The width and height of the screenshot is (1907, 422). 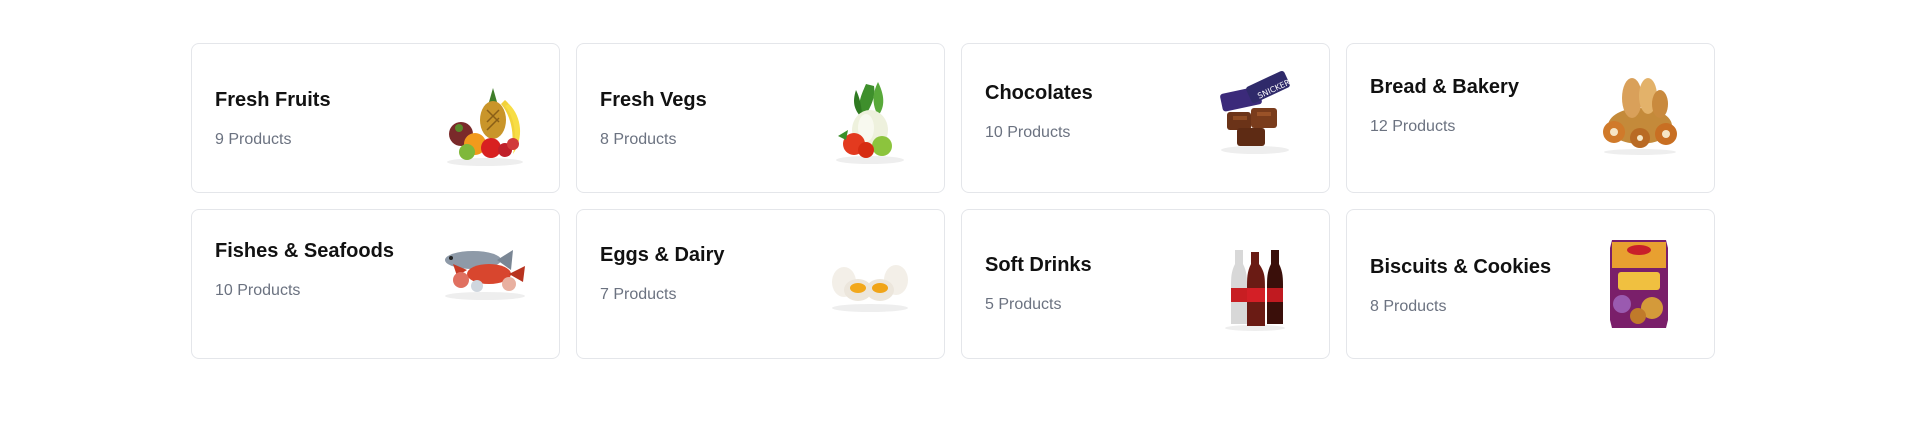 I want to click on category-text: Fishes & Seafoods 10 Products, so click(x=304, y=270).